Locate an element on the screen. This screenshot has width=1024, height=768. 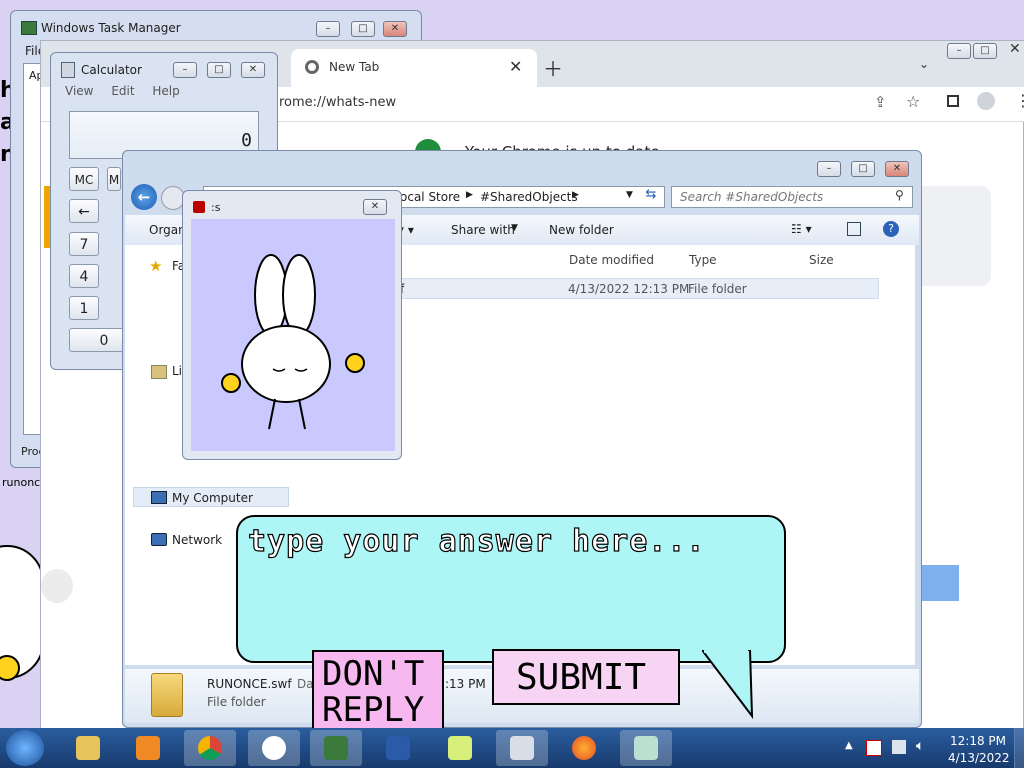
taskbar-media-player is located at coordinates (148, 748).